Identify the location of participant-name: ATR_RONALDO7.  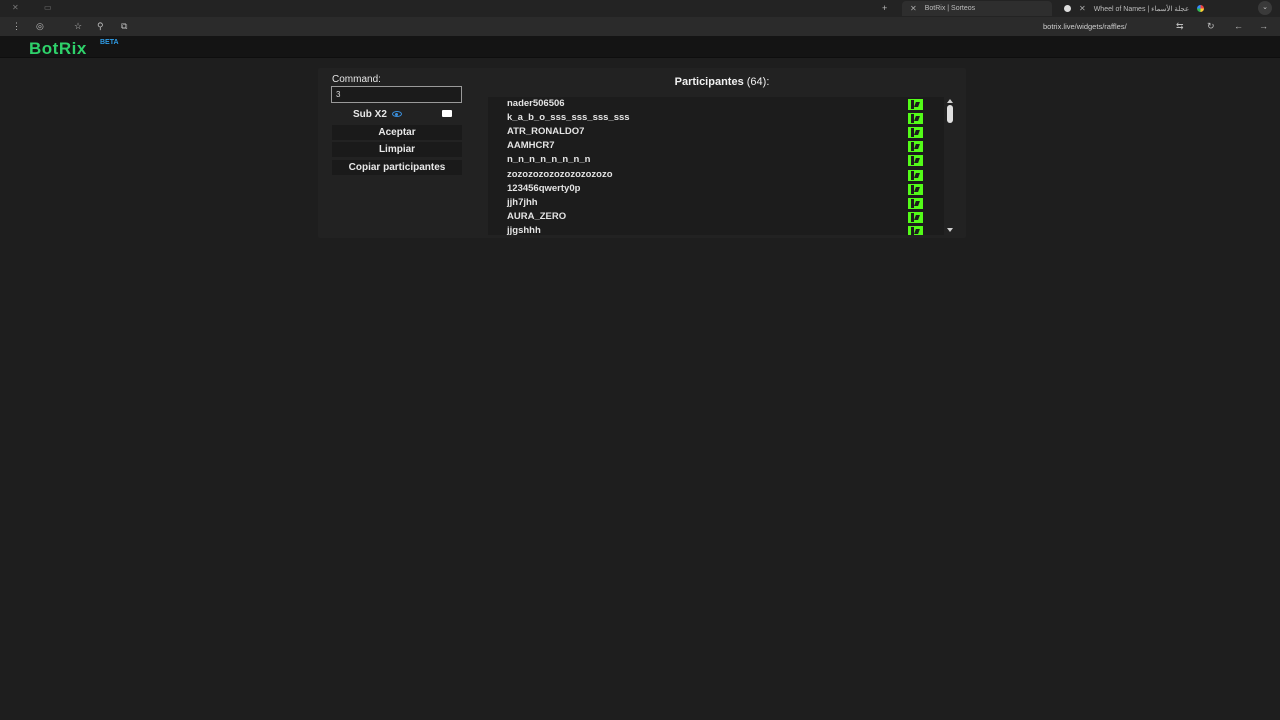
(546, 132).